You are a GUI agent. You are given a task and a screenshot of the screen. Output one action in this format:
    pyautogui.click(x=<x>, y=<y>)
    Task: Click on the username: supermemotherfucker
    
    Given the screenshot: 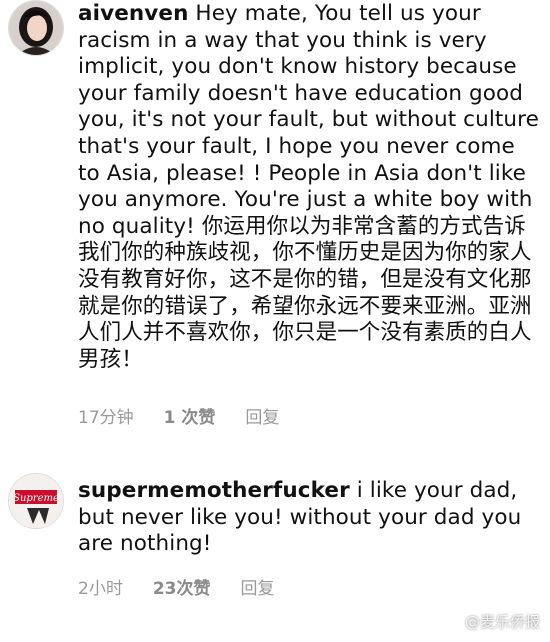 What is the action you would take?
    pyautogui.click(x=214, y=490)
    